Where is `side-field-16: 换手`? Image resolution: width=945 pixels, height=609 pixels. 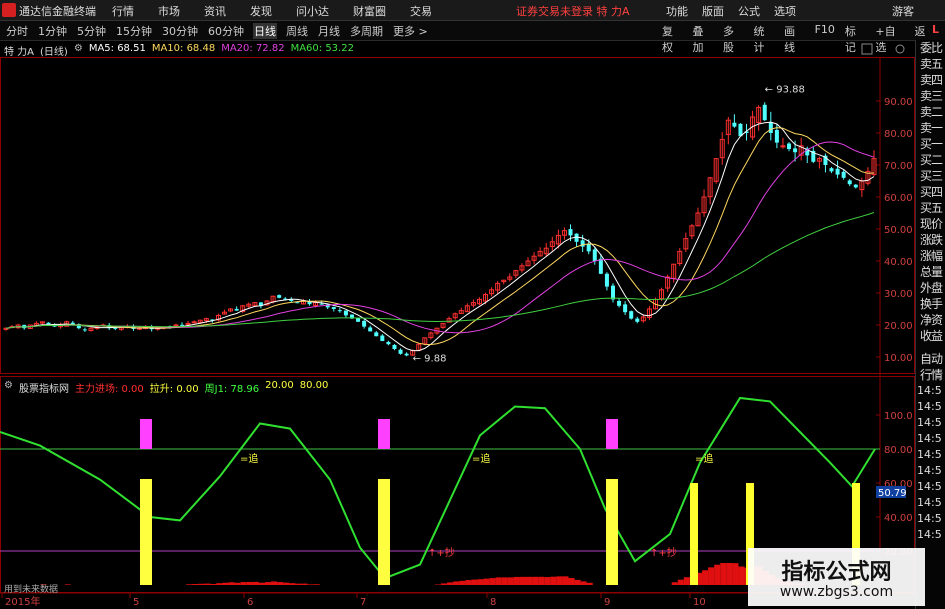
side-field-16: 换手 is located at coordinates (930, 304).